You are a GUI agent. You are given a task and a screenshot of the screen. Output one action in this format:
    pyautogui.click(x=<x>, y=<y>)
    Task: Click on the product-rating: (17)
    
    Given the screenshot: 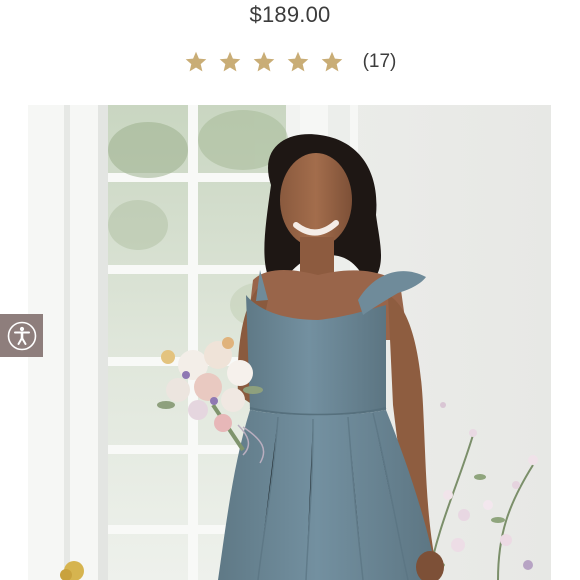 What is the action you would take?
    pyautogui.click(x=290, y=62)
    